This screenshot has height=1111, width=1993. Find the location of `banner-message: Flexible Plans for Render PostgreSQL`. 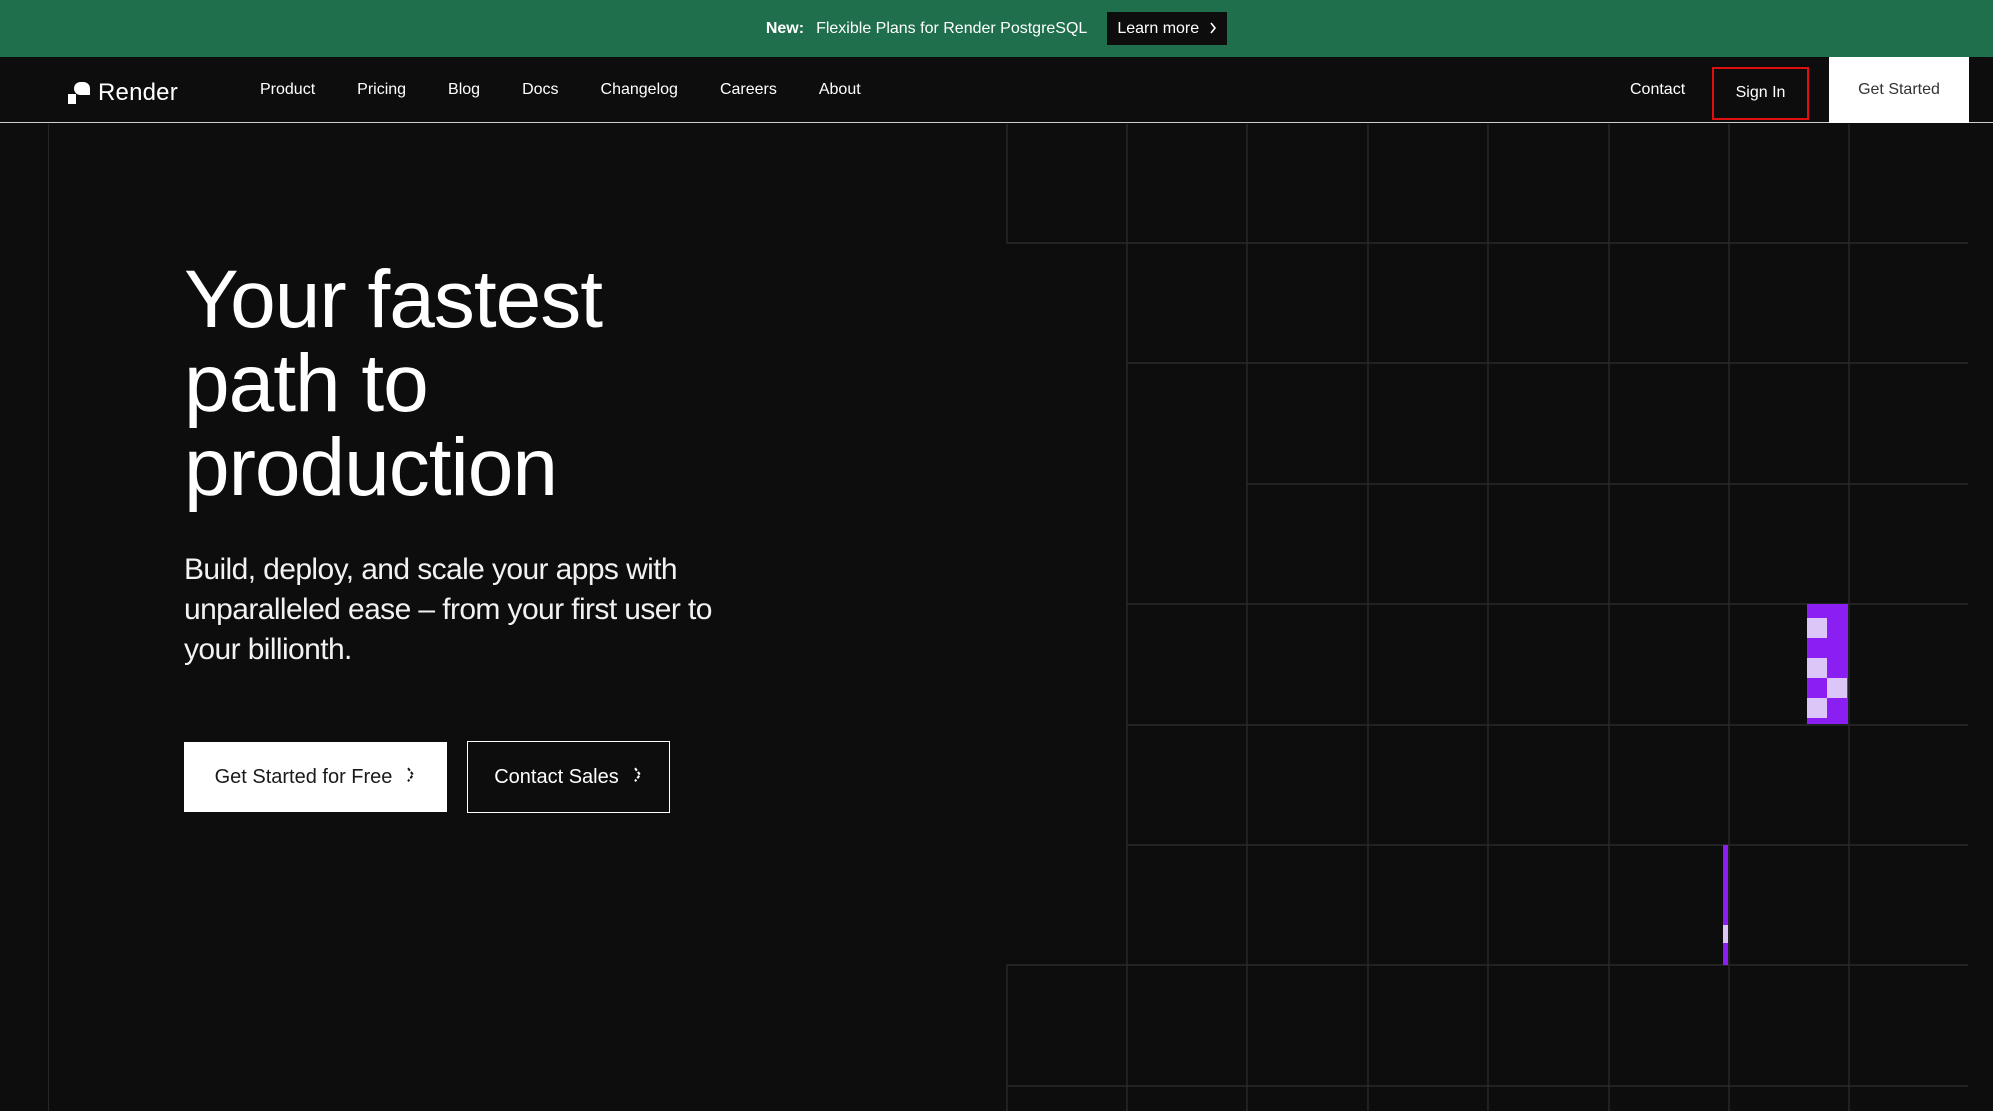

banner-message: Flexible Plans for Render PostgreSQL is located at coordinates (952, 28).